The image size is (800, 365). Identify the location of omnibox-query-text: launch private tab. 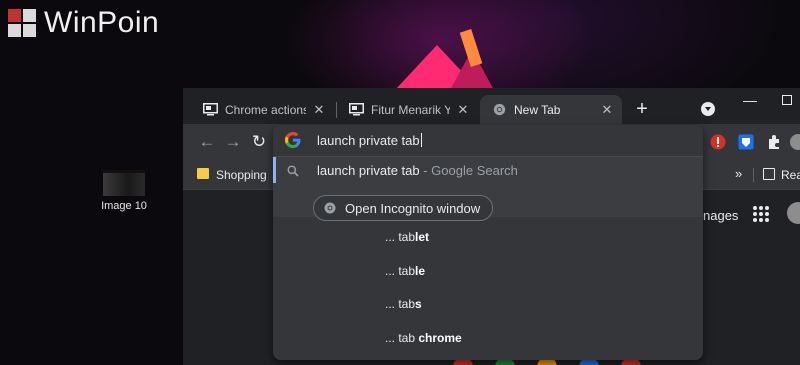
(368, 140).